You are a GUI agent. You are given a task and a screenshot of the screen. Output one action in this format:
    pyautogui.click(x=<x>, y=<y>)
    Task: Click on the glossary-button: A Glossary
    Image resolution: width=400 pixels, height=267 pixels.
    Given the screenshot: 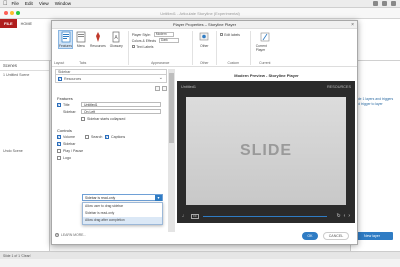 What is the action you would take?
    pyautogui.click(x=116, y=39)
    